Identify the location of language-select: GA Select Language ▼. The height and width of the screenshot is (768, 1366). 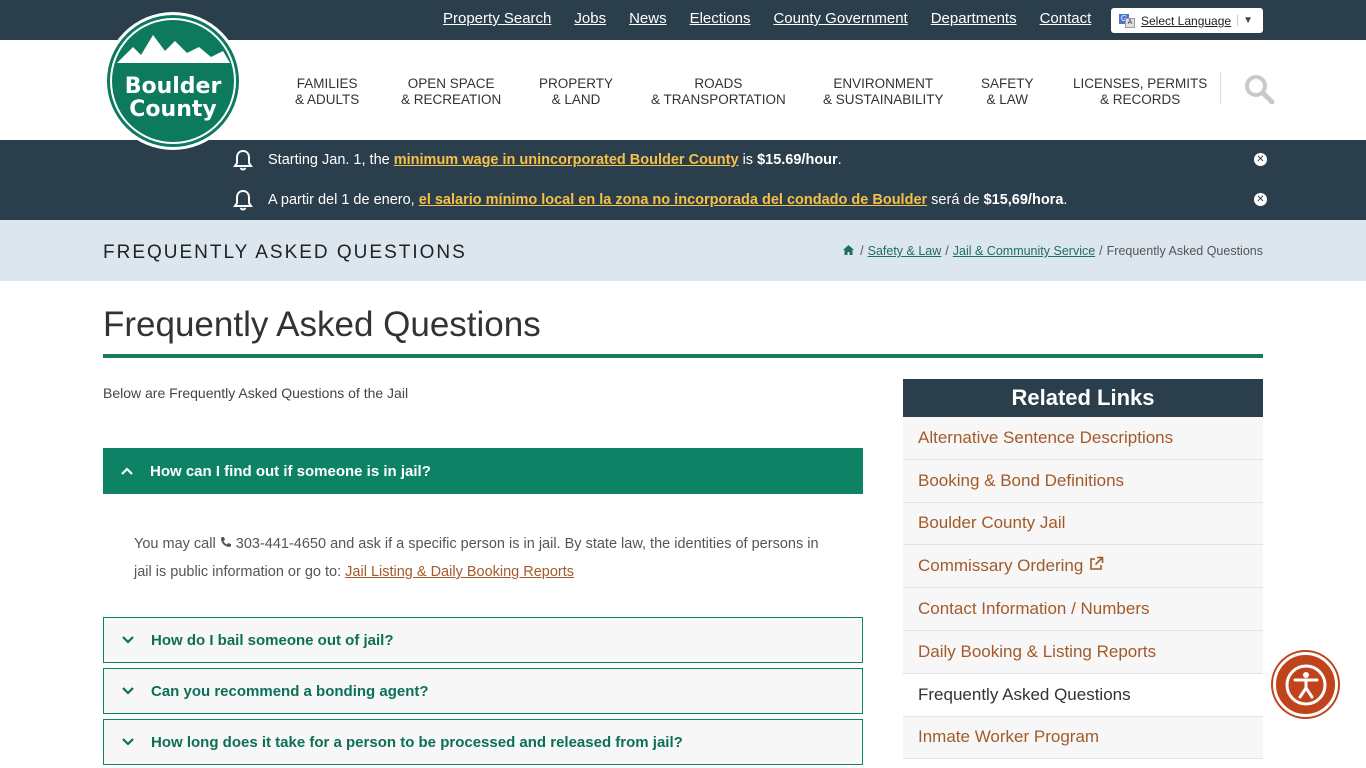
(1187, 20).